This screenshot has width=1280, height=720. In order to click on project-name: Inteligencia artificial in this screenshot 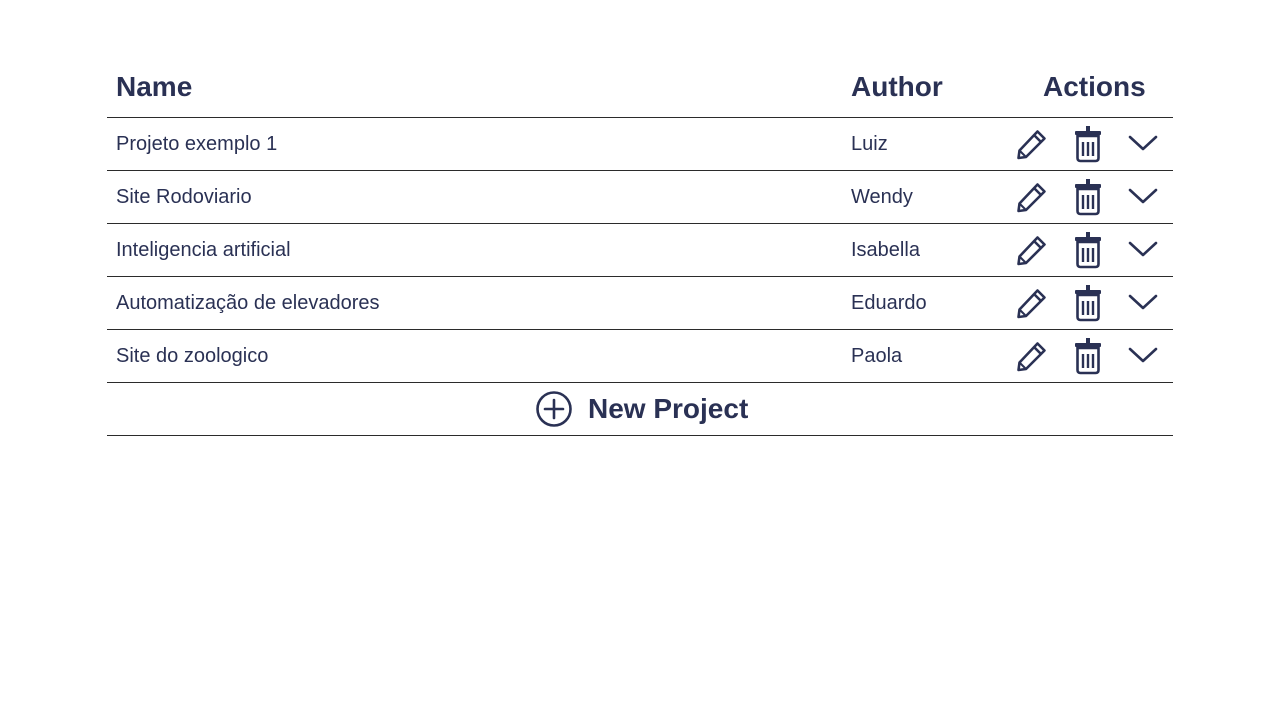, I will do `click(203, 250)`.